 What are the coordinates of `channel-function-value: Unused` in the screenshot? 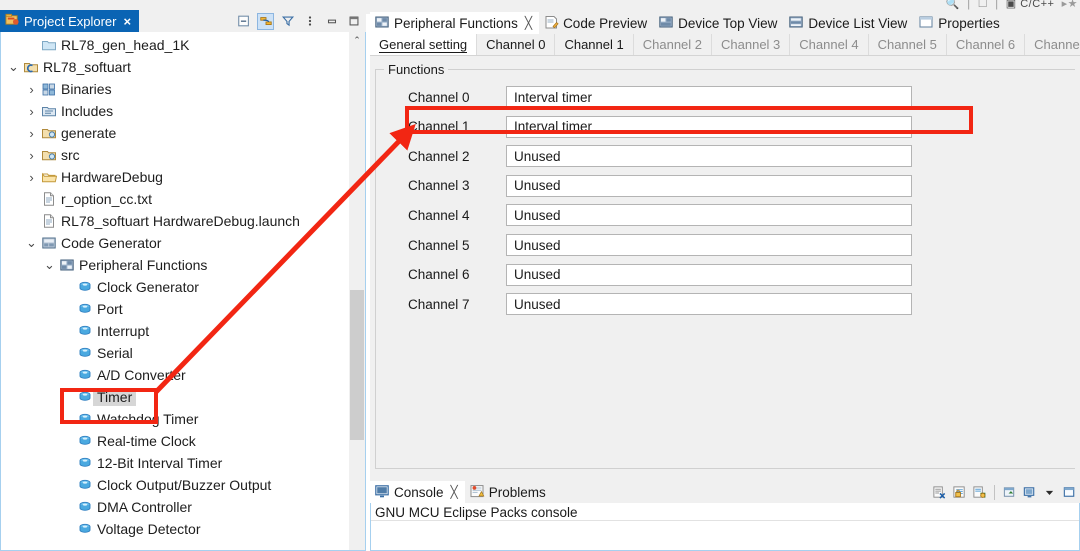 It's located at (537, 275).